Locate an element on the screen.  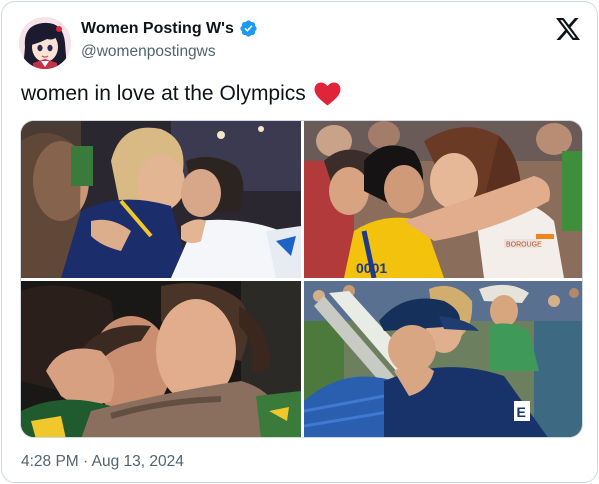
photo-4-logo: E is located at coordinates (521, 412).